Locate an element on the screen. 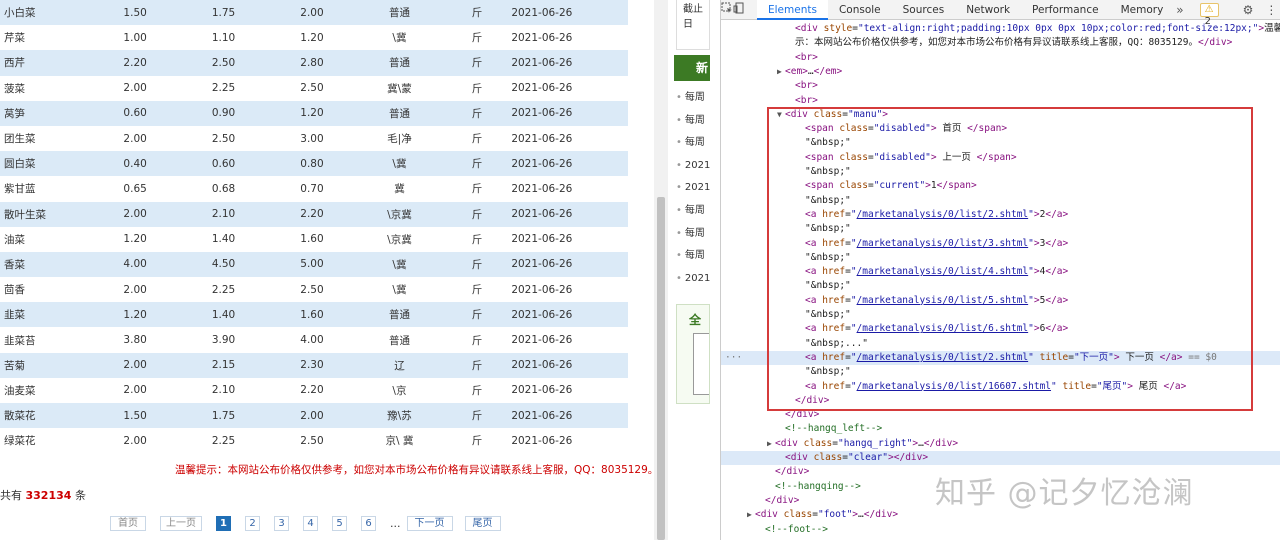 This screenshot has width=1280, height=540. warnings-badge: ⚠ 2 is located at coordinates (1209, 14).